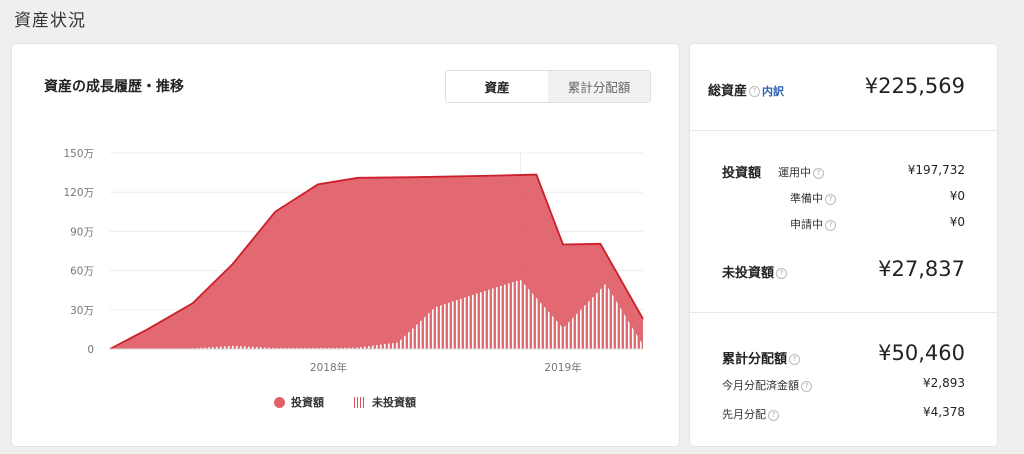 Image resolution: width=1024 pixels, height=454 pixels. Describe the element at coordinates (728, 91) in the screenshot. I see `total-assets-label: 総資産` at that location.